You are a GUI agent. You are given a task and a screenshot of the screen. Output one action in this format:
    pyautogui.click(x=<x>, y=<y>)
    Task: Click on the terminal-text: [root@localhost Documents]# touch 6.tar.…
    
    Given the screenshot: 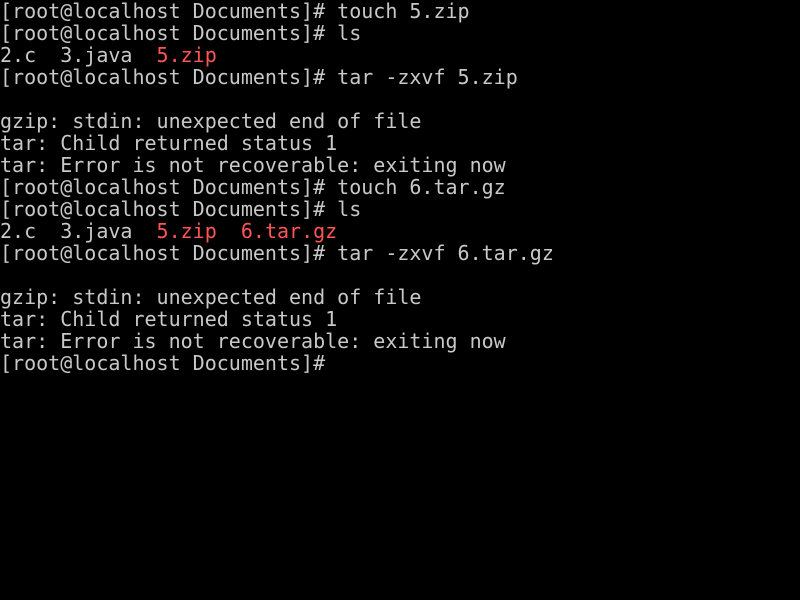 What is the action you would take?
    pyautogui.click(x=253, y=187)
    